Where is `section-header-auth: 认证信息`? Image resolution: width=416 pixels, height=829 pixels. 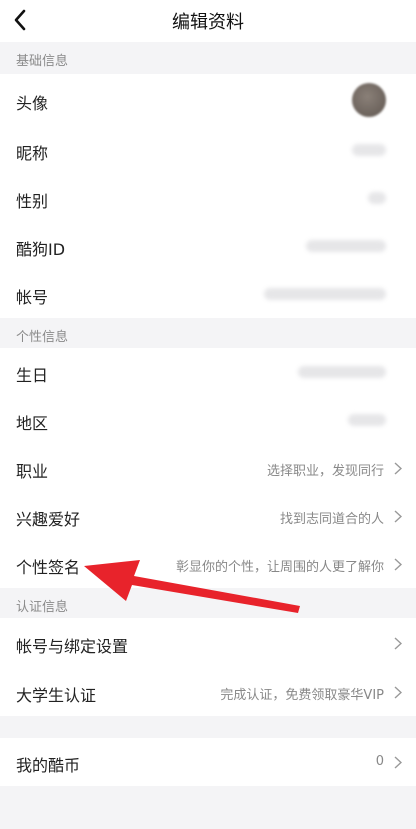 section-header-auth: 认证信息 is located at coordinates (208, 603).